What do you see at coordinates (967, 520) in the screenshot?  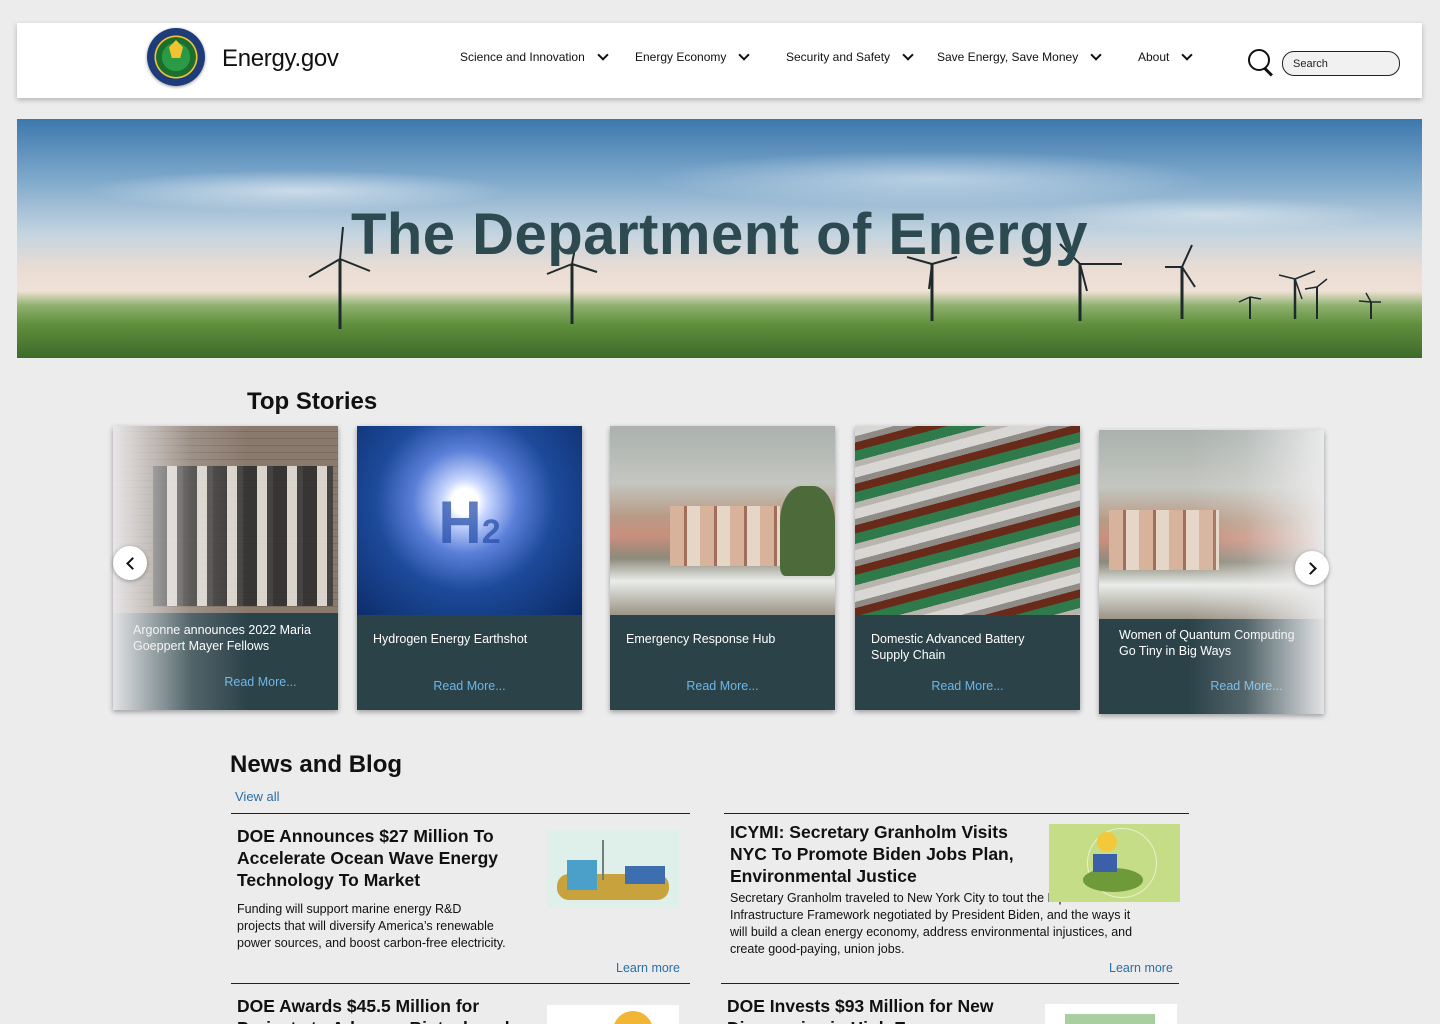 I see `story-image-battery-cells` at bounding box center [967, 520].